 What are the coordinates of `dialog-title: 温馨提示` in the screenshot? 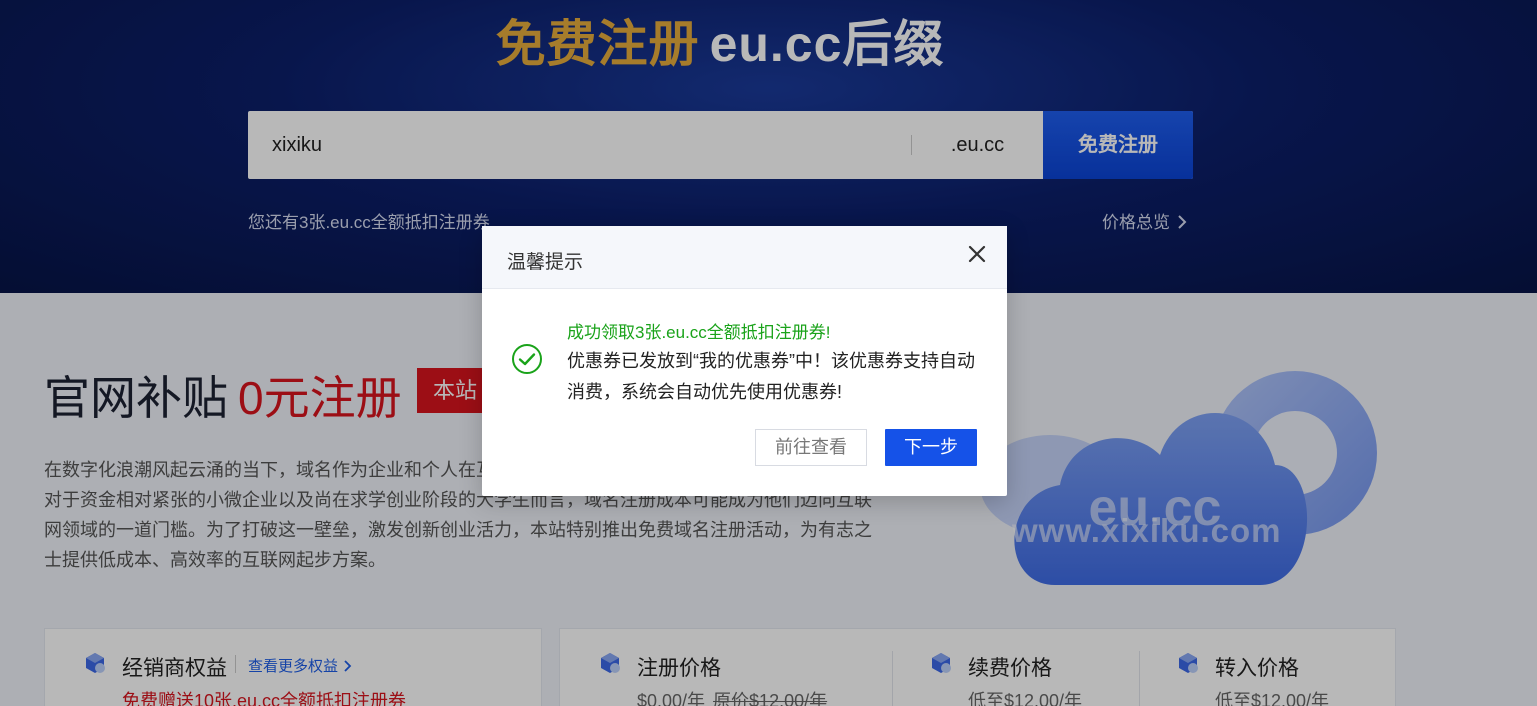 It's located at (545, 262).